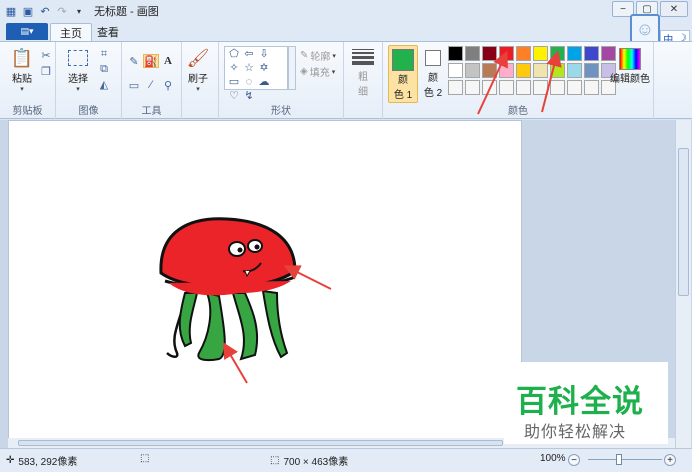  I want to click on color2-swatch, so click(433, 58).